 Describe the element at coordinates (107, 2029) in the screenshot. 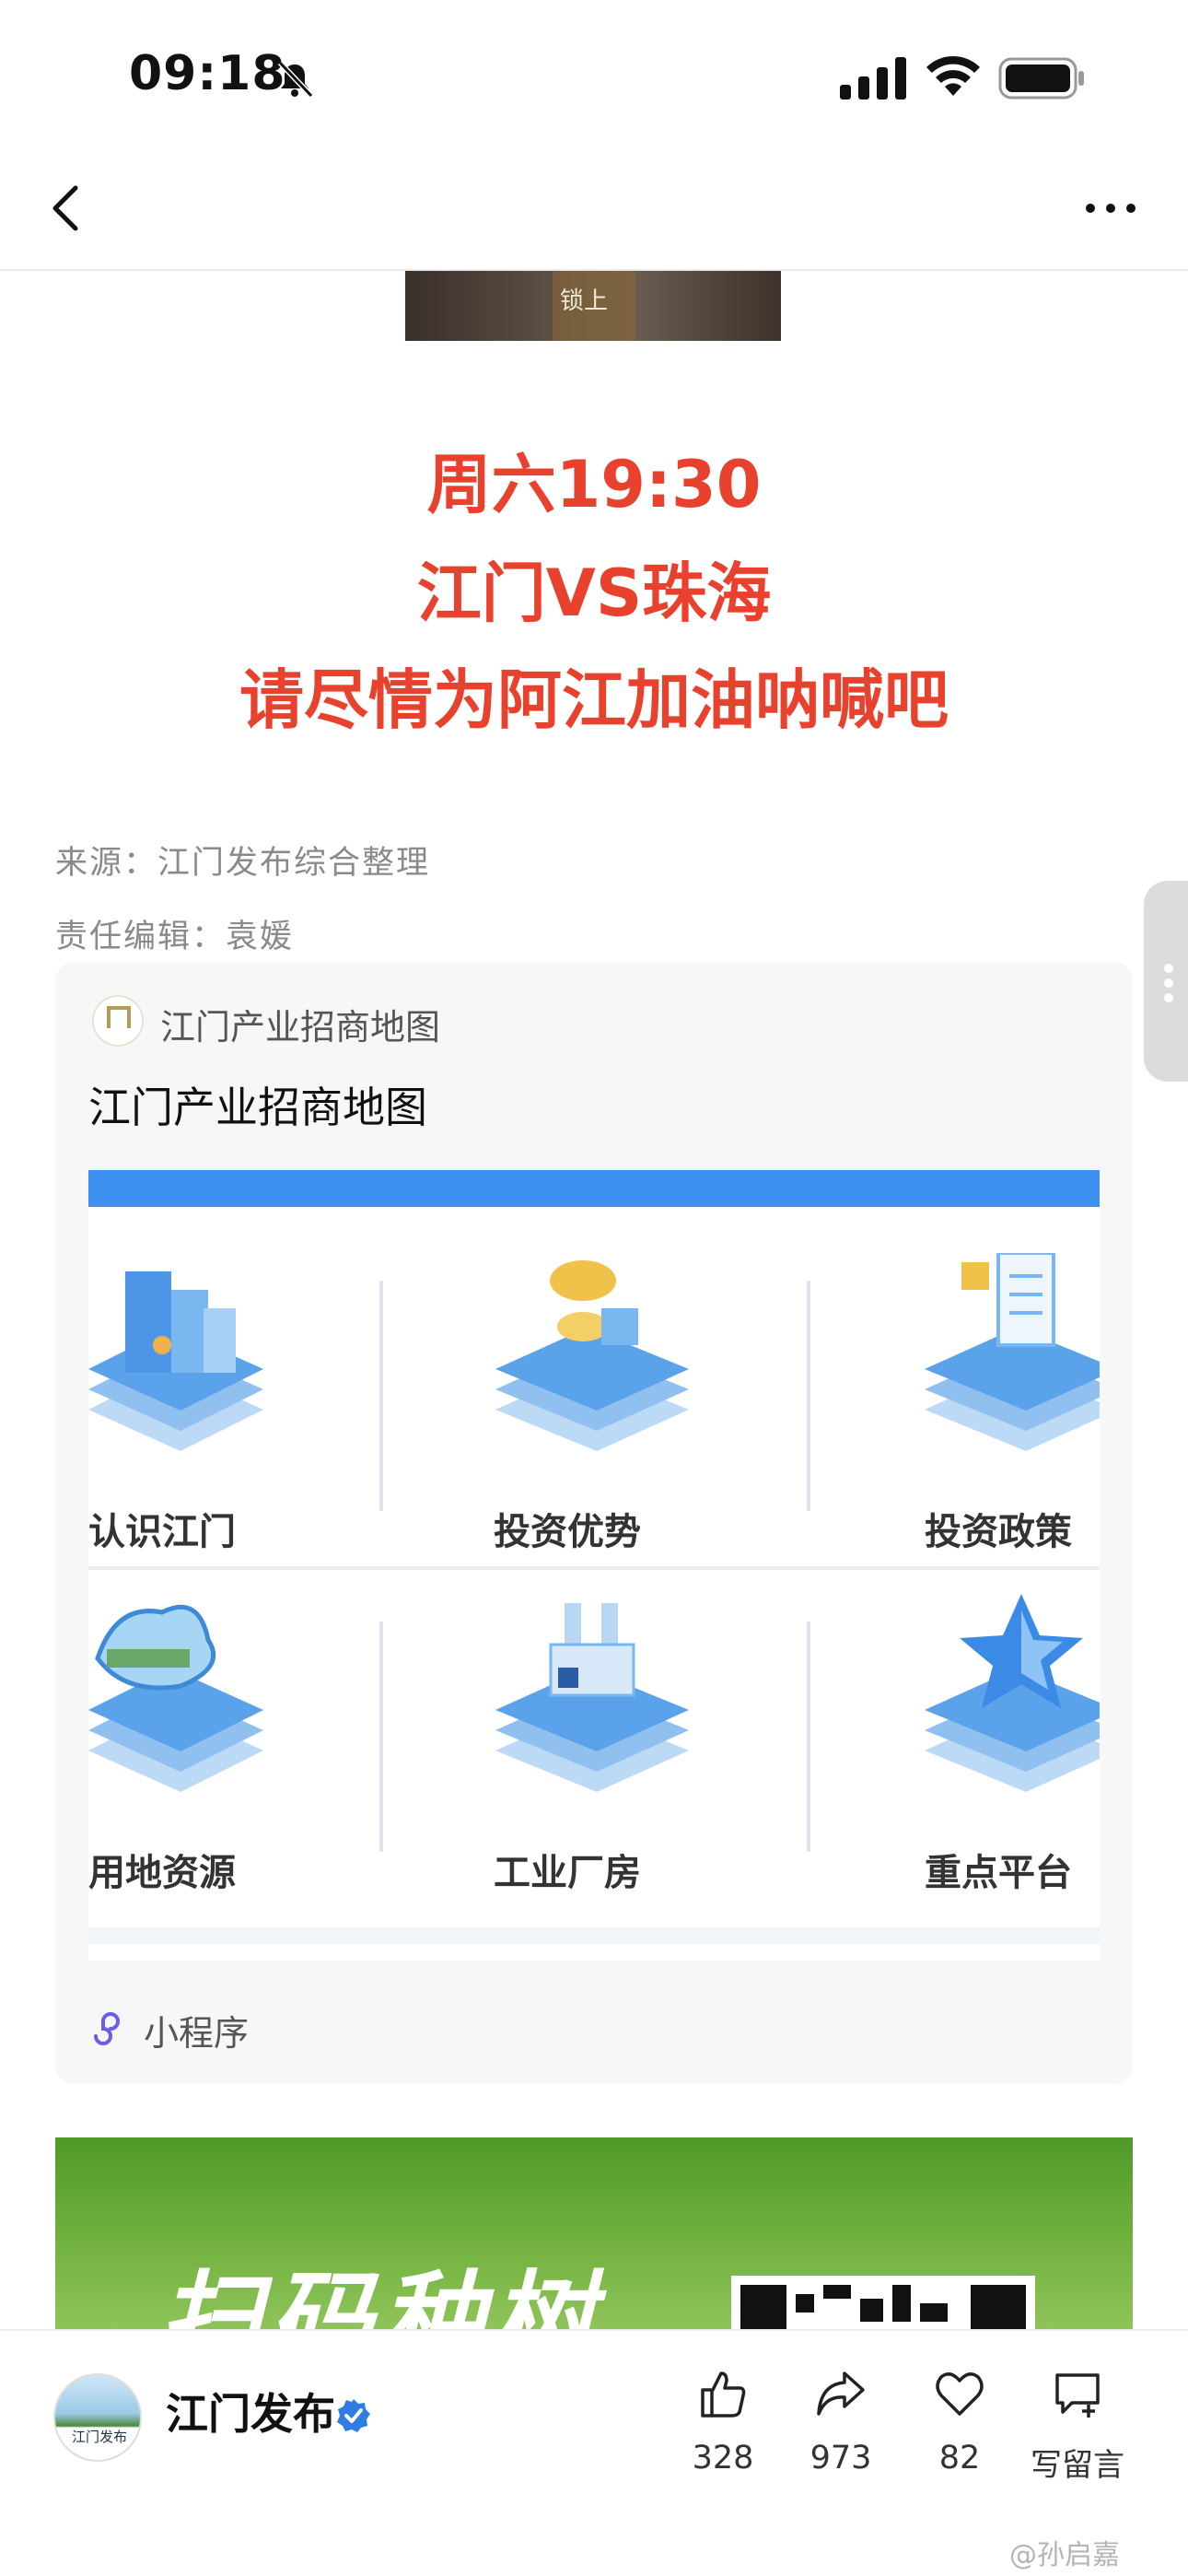

I see `mini-program-icon` at that location.